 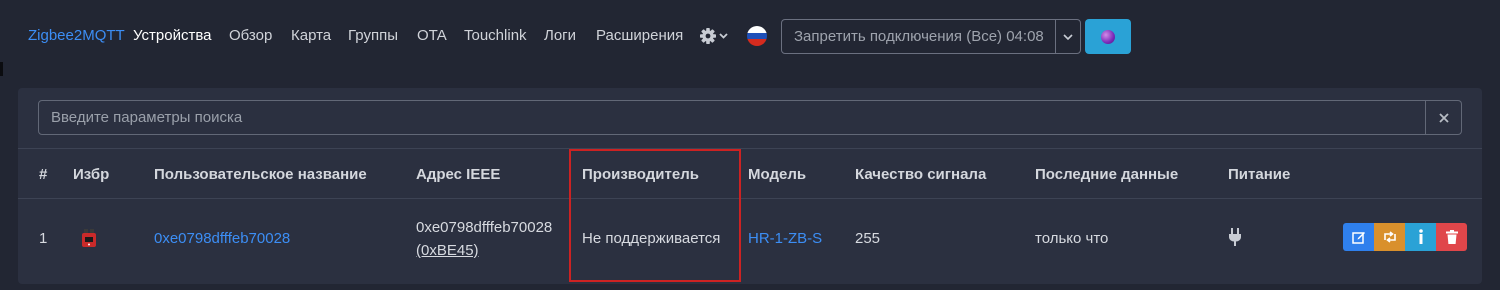 What do you see at coordinates (432, 35) in the screenshot?
I see `nav-ota: OTA` at bounding box center [432, 35].